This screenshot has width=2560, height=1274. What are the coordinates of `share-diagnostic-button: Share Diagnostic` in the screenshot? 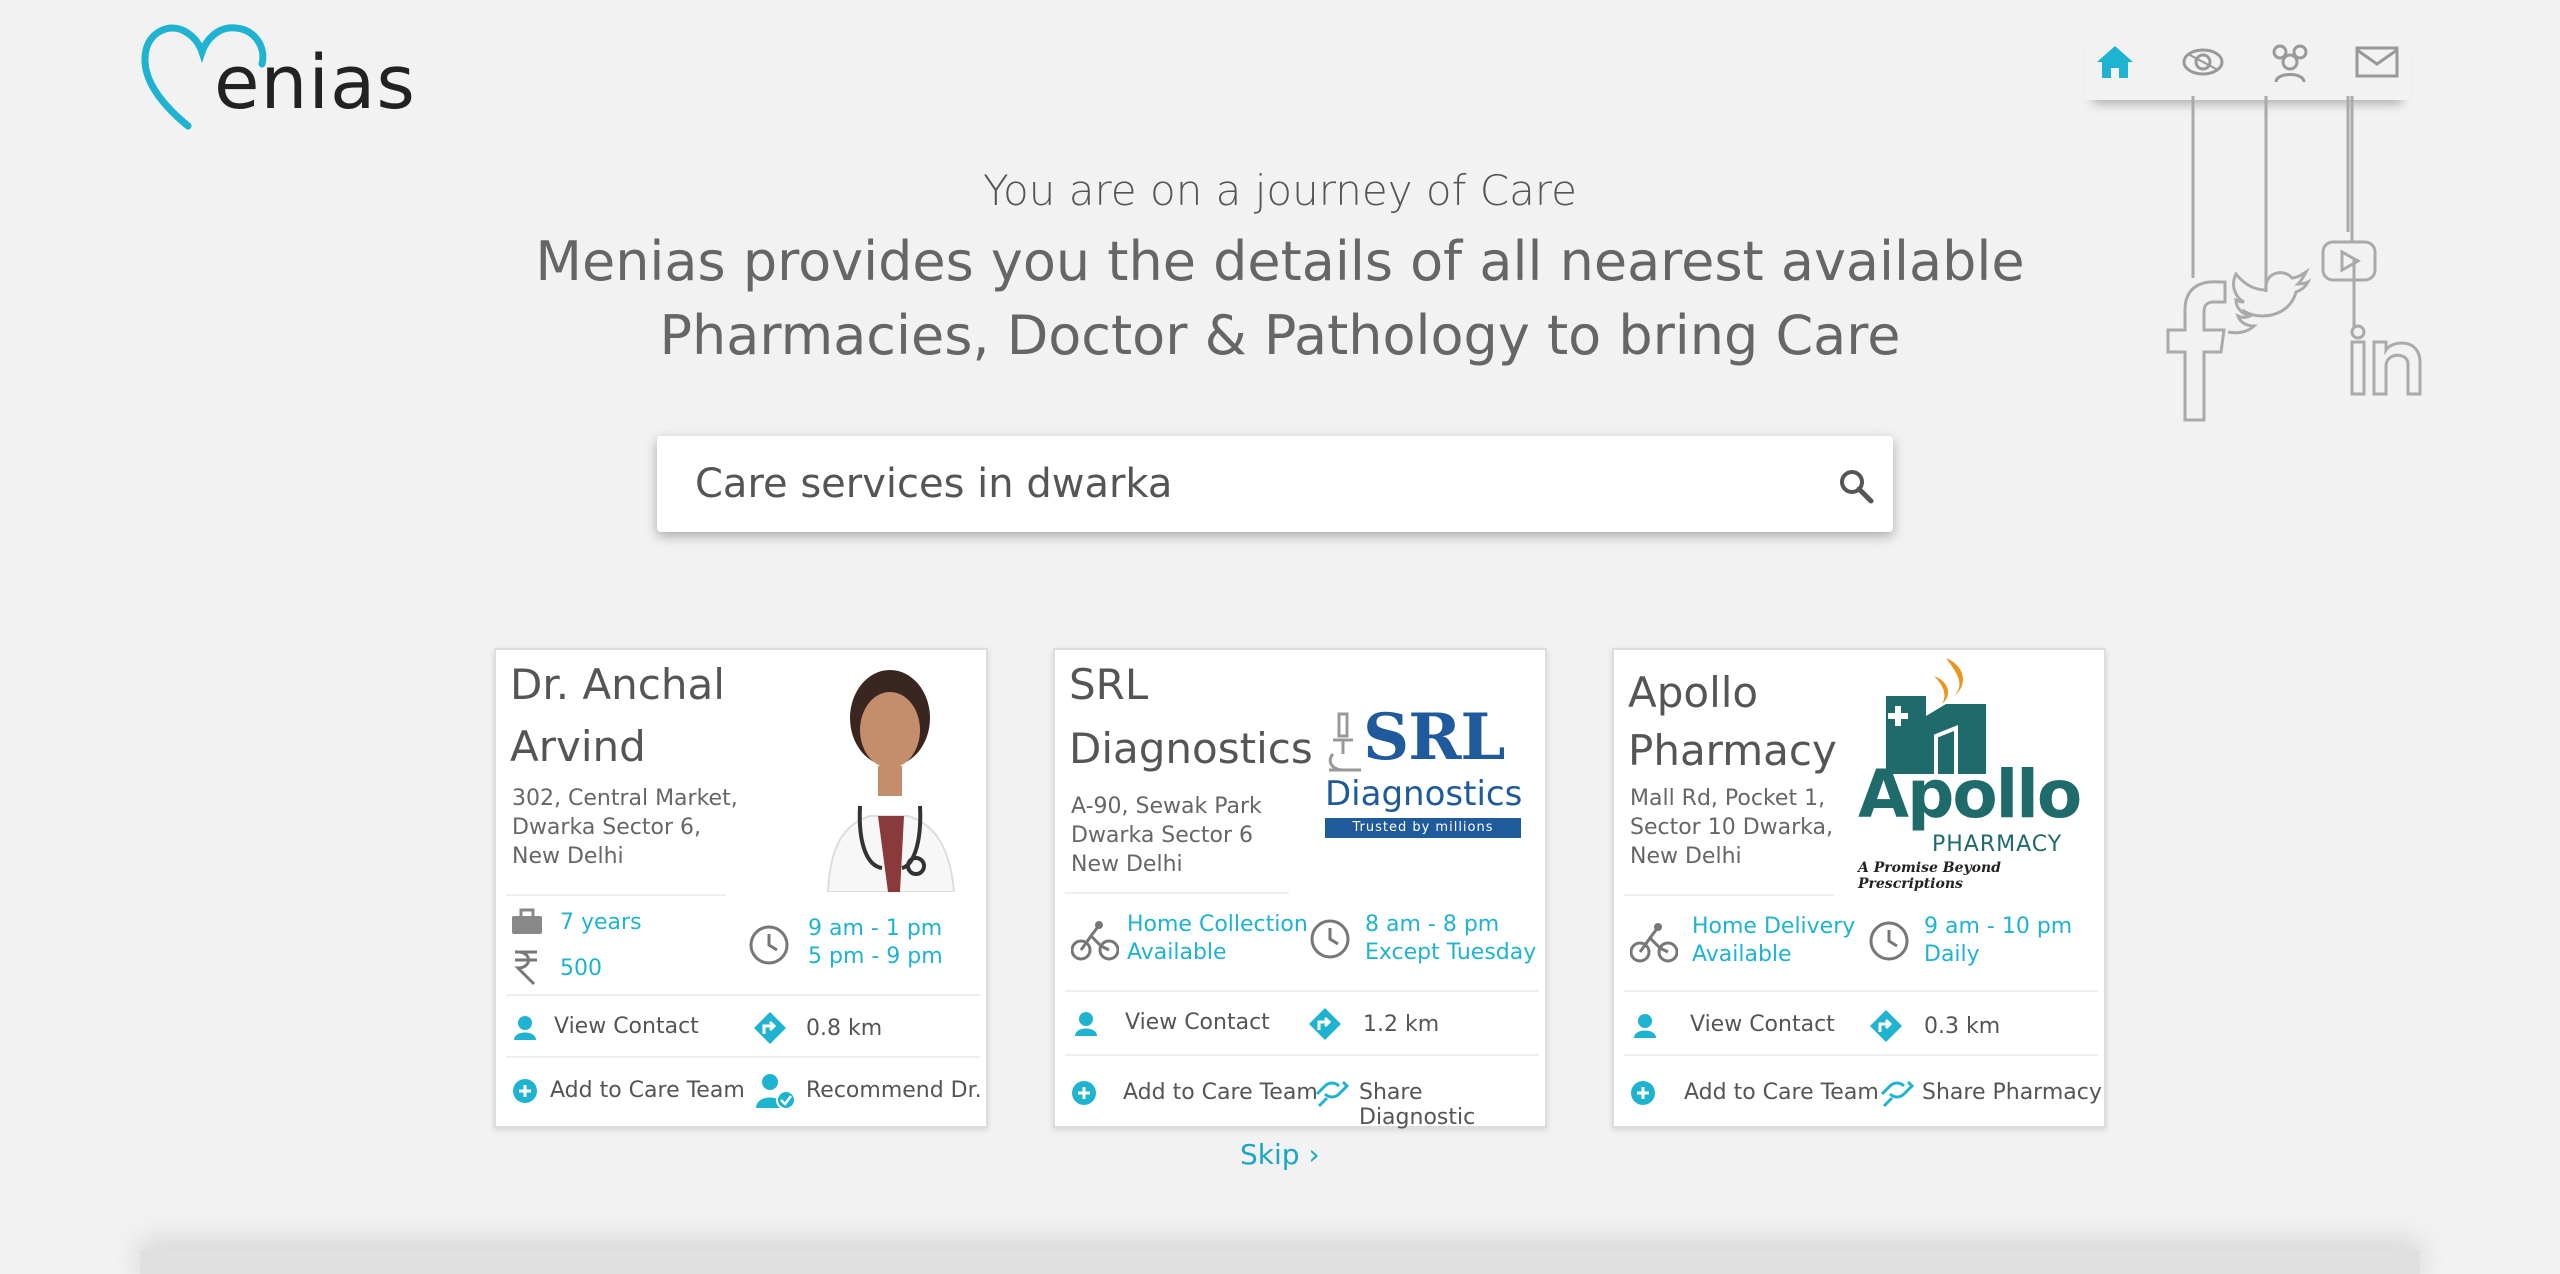 It's located at (1452, 1105).